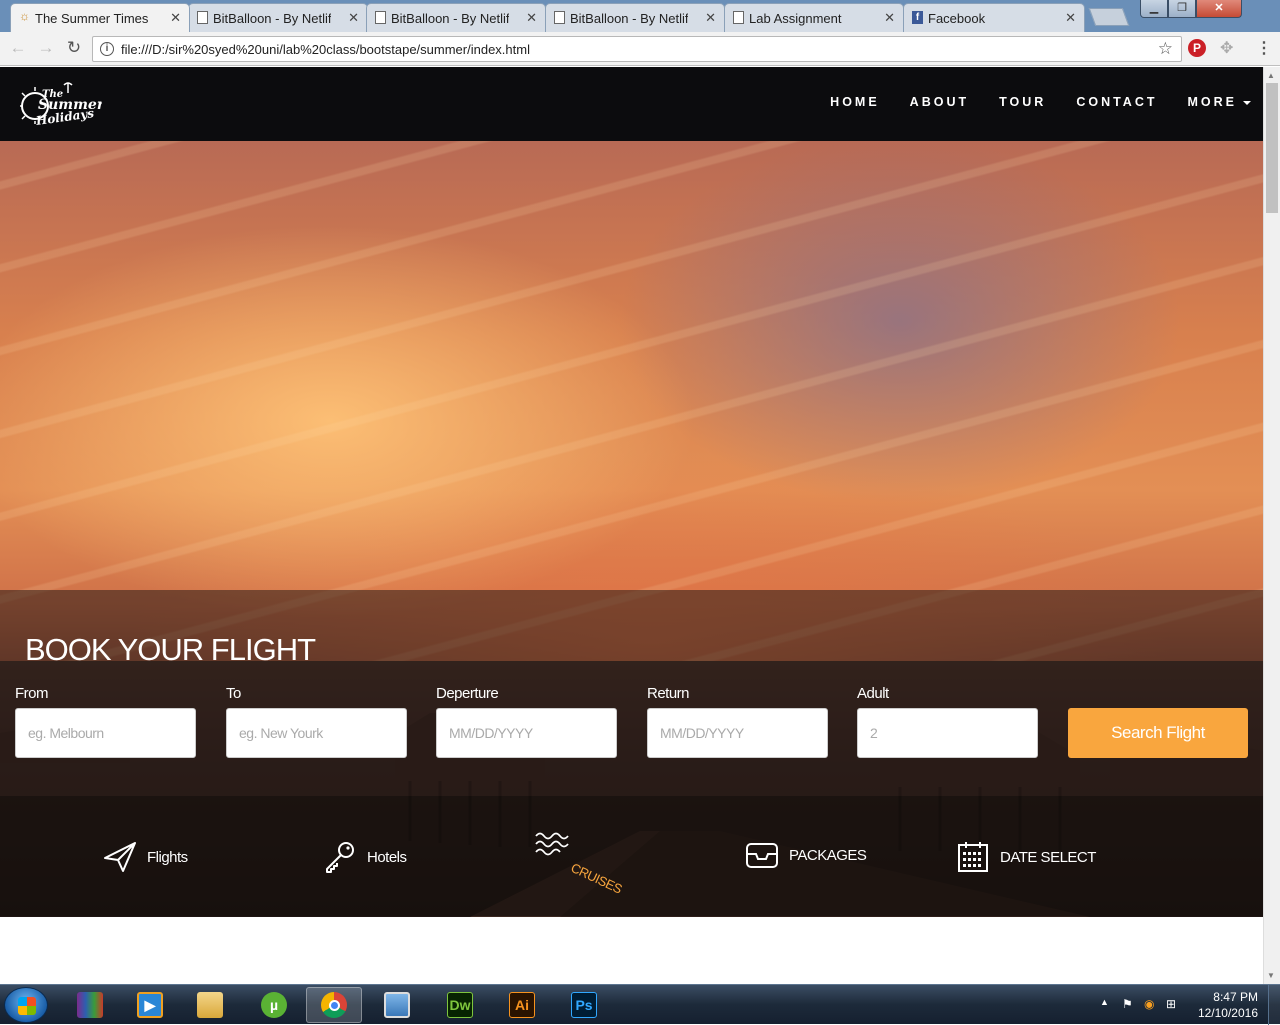 The width and height of the screenshot is (1280, 1025). Describe the element at coordinates (917, 17) in the screenshot. I see `facebook-icon: f` at that location.